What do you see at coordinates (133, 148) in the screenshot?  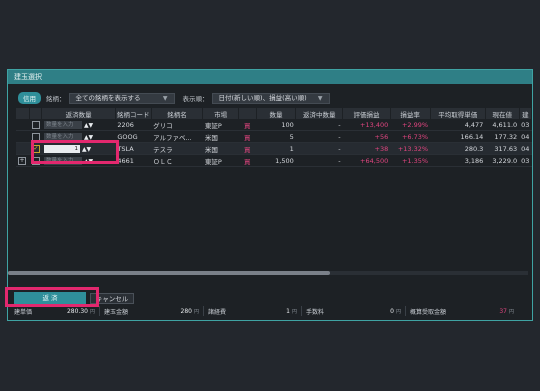 I see `stock-code: TSLA` at bounding box center [133, 148].